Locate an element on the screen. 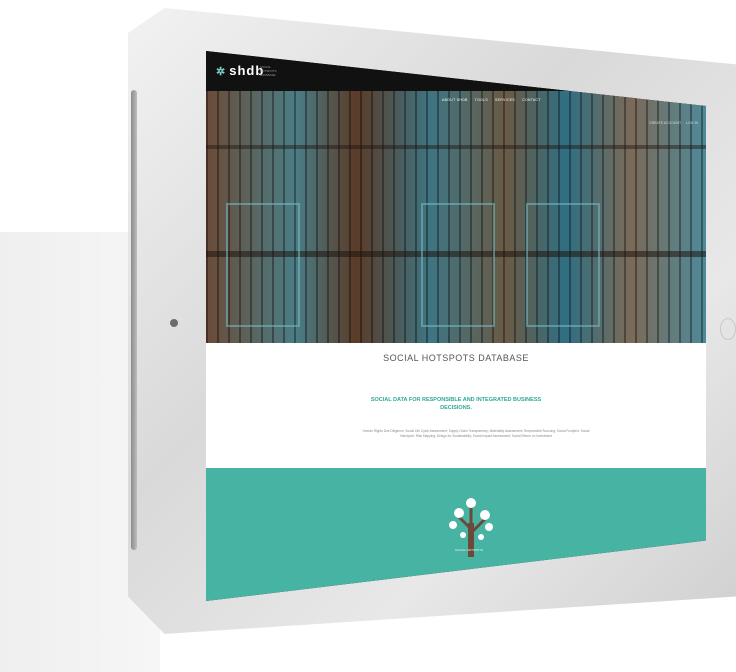 This screenshot has height=672, width=736. home-button is located at coordinates (174, 323).